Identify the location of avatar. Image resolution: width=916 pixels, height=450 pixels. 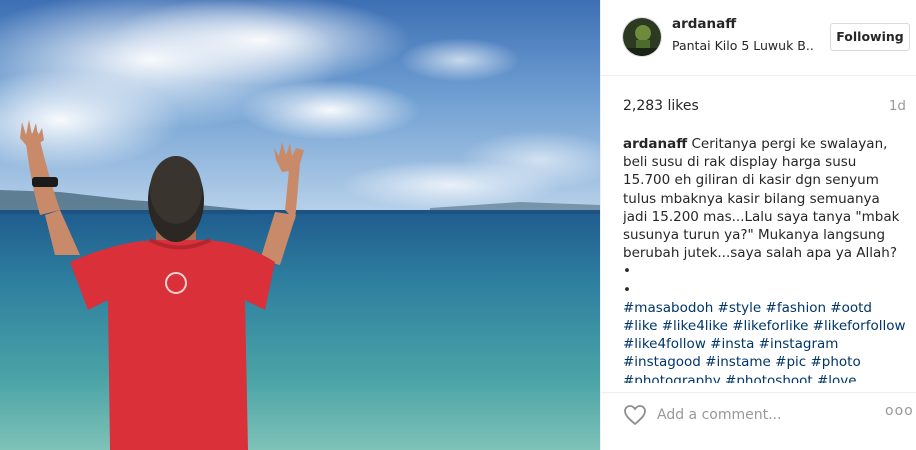
(642, 37).